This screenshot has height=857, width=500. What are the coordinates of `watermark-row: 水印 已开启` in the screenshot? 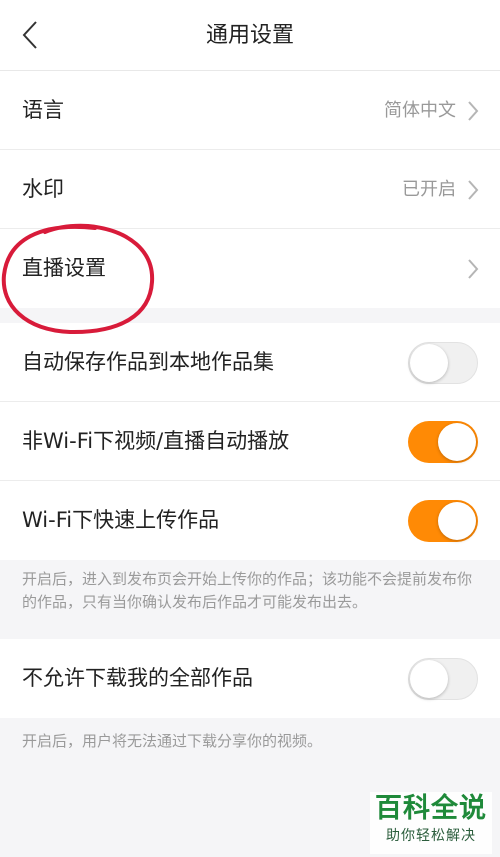 It's located at (250, 189).